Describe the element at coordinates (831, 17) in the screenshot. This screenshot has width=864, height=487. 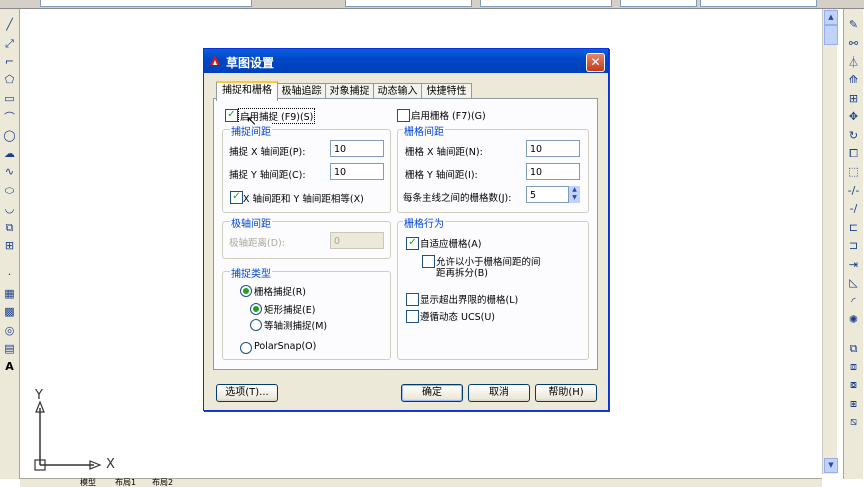
I see `scroll-up-icon: ▲` at that location.